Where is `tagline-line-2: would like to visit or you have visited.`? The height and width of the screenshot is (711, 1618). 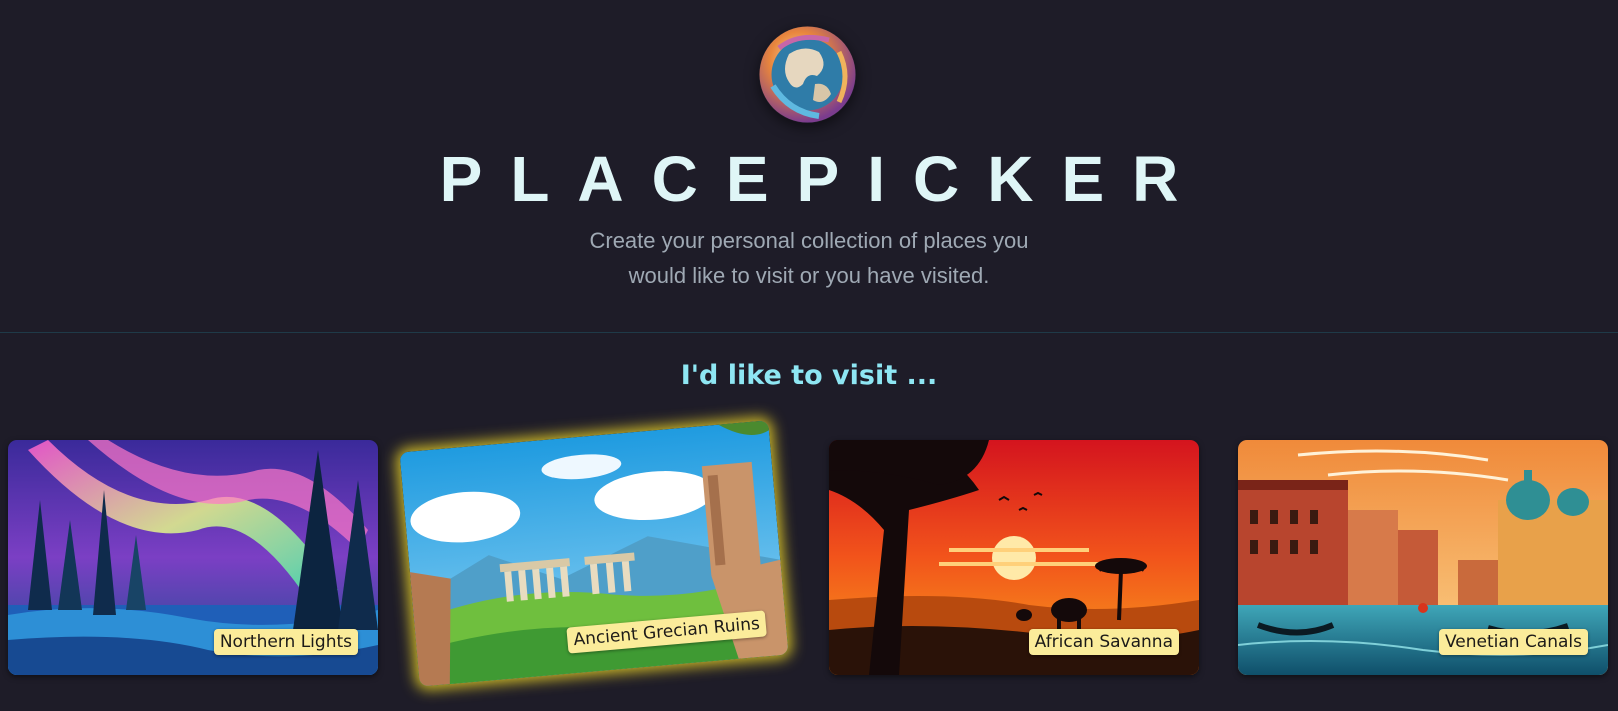 tagline-line-2: would like to visit or you have visited. is located at coordinates (809, 275).